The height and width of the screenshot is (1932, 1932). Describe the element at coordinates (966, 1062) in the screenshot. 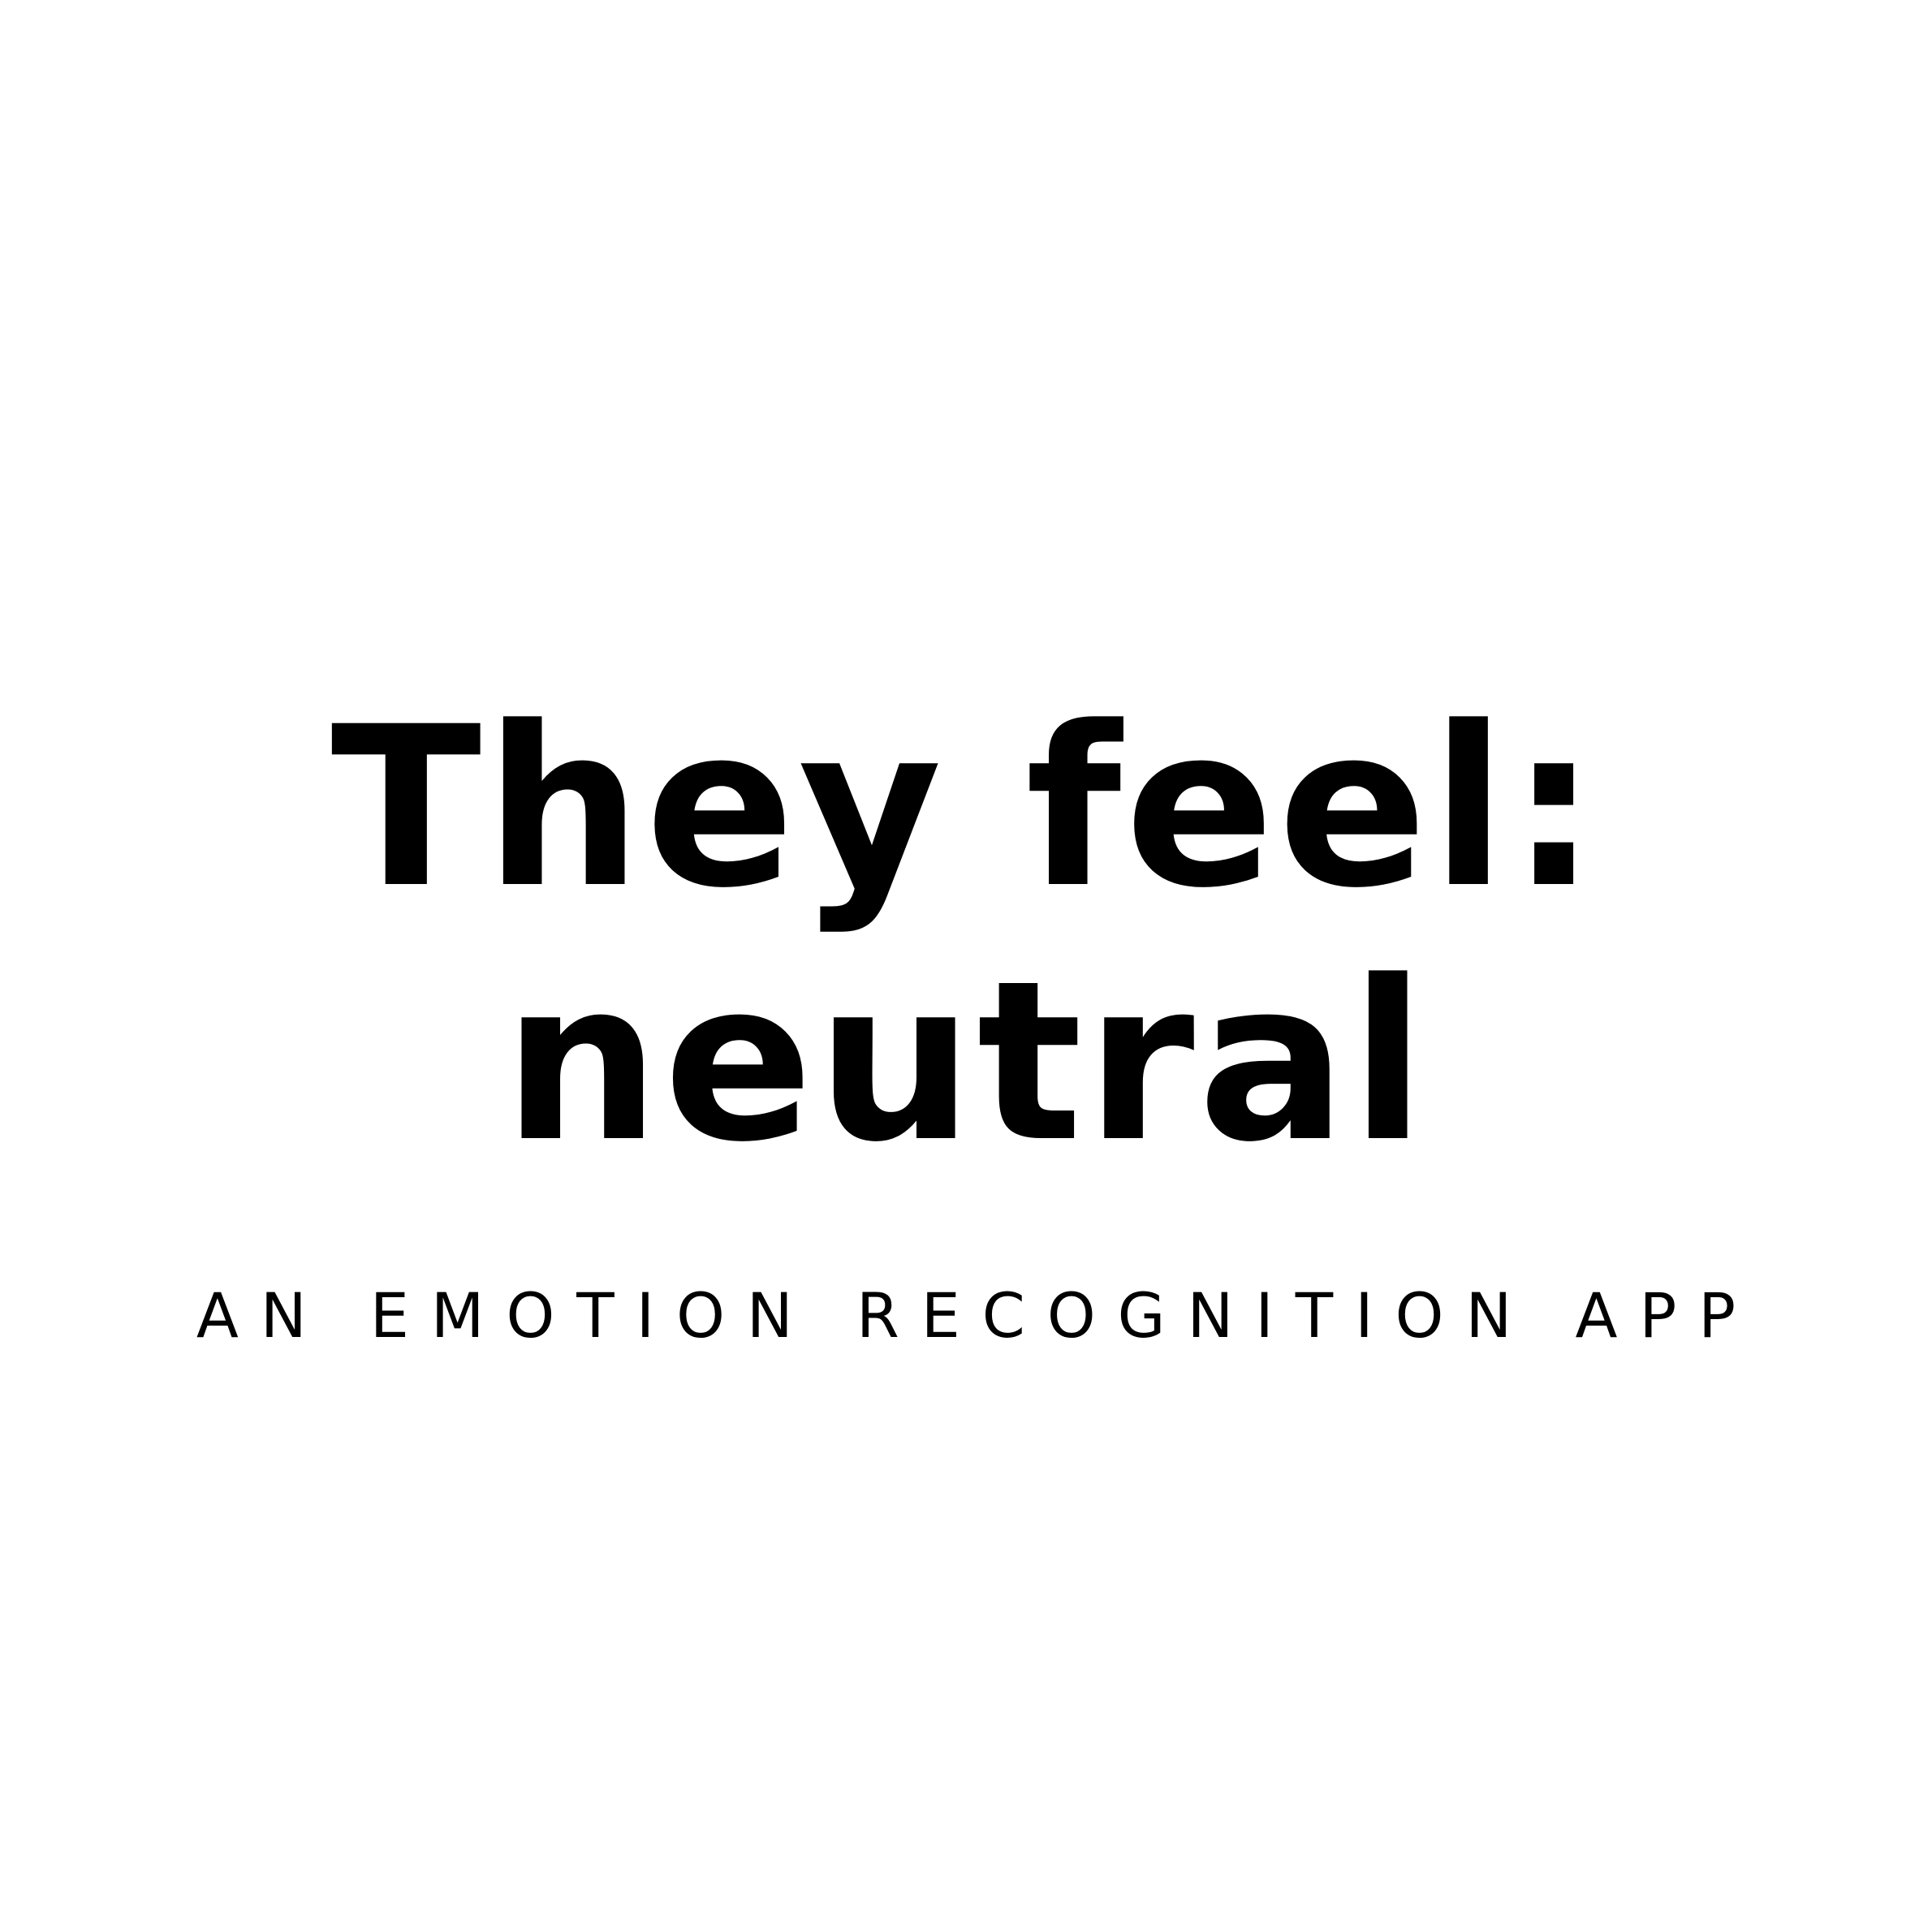

I see `emotion-result-value: neutral` at that location.